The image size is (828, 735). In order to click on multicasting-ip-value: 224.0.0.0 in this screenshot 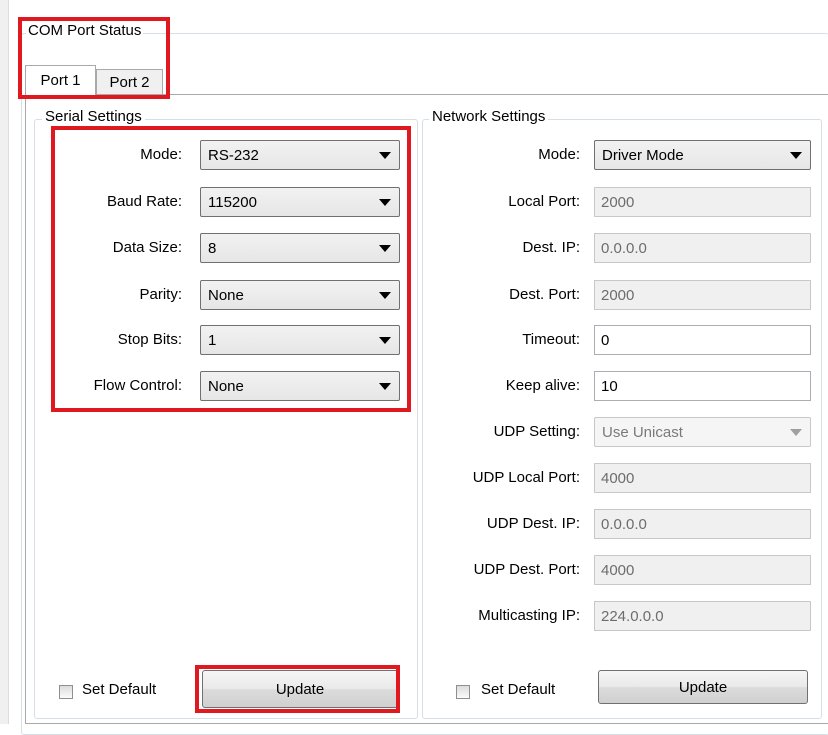, I will do `click(632, 616)`.